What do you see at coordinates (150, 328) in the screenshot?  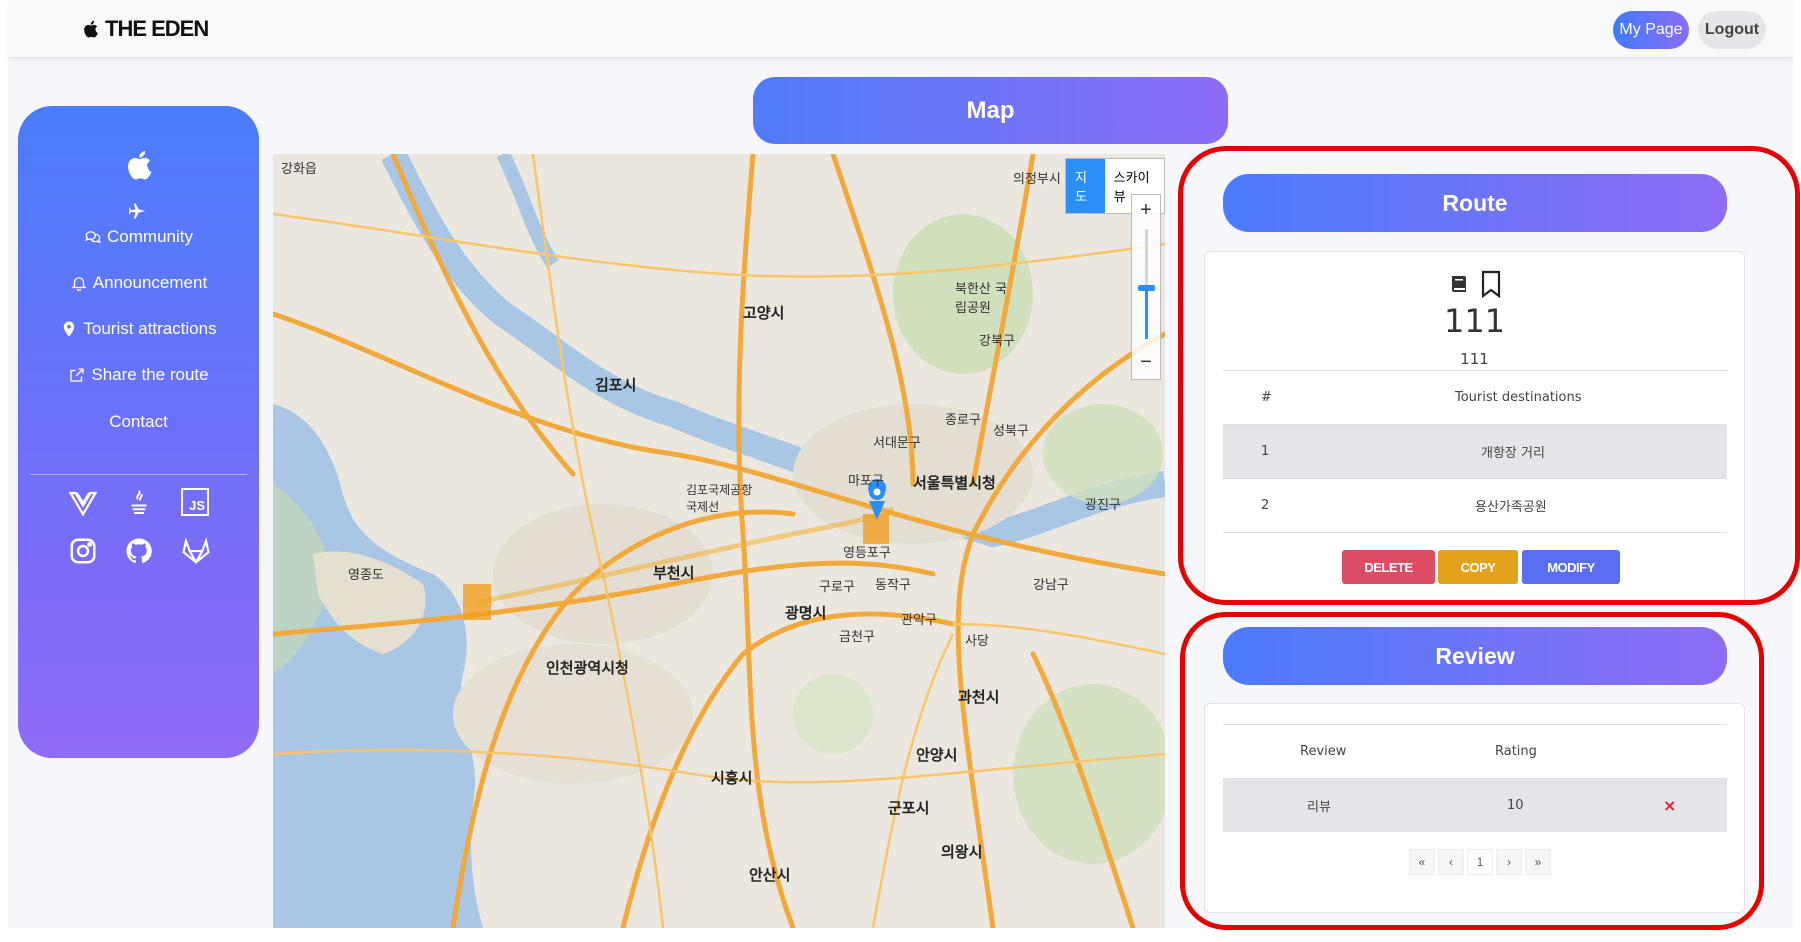 I see `sidebar-item-label: Tourist attractions` at bounding box center [150, 328].